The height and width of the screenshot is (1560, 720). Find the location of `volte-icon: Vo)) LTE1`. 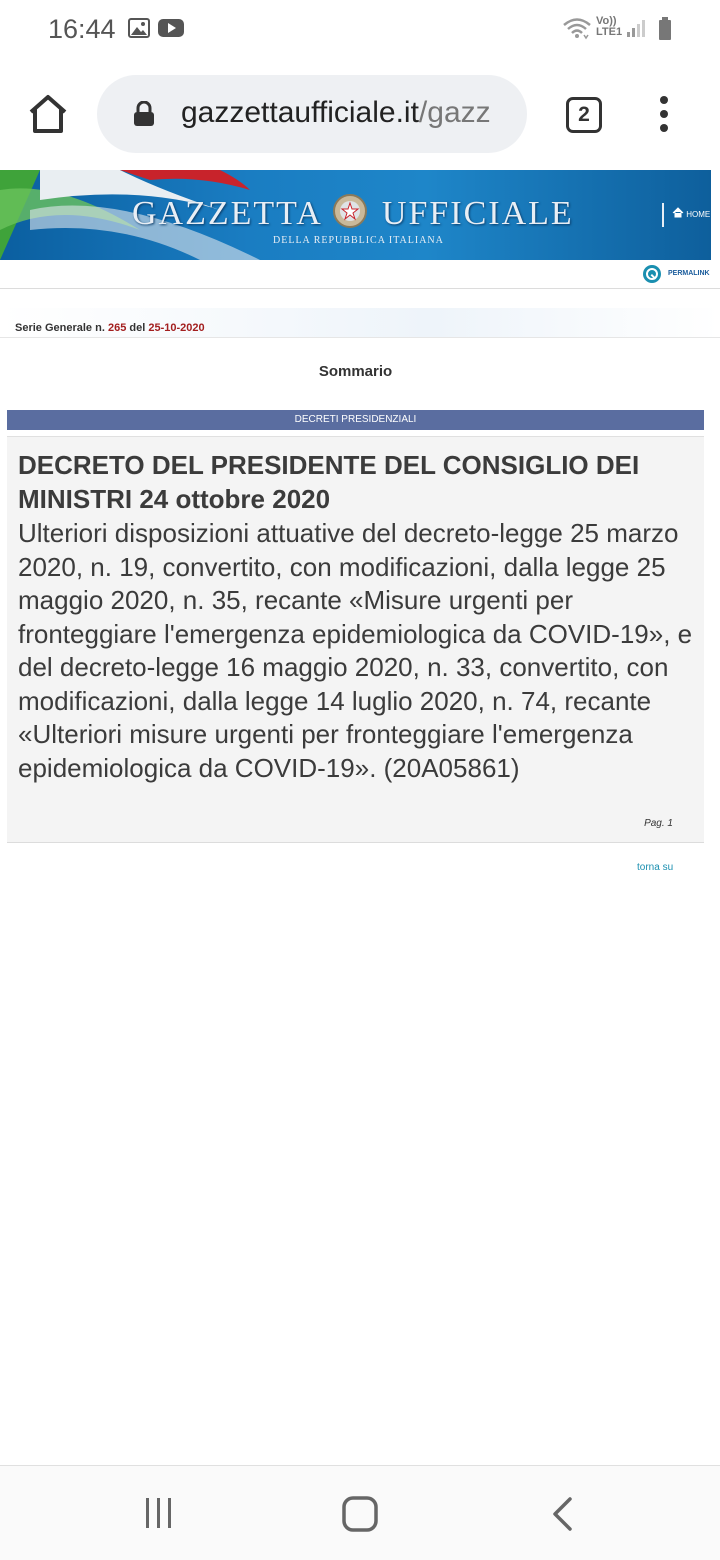

volte-icon: Vo)) LTE1 is located at coordinates (609, 27).